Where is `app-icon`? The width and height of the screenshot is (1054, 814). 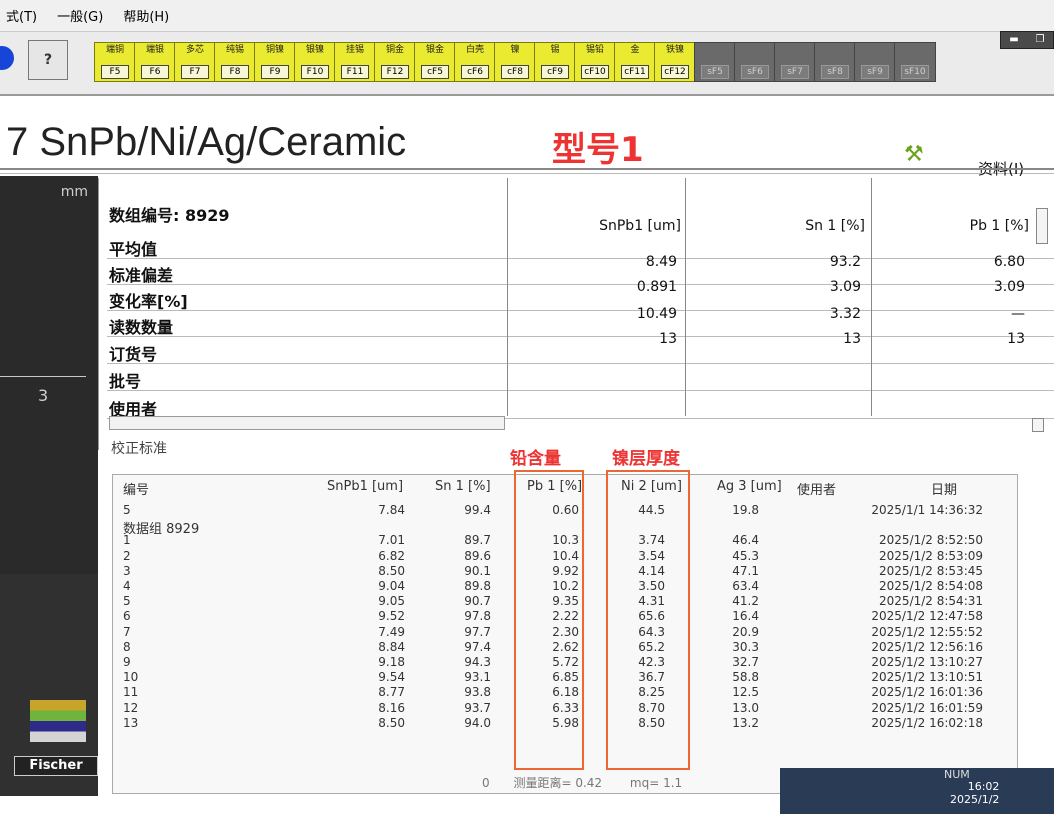 app-icon is located at coordinates (7, 58).